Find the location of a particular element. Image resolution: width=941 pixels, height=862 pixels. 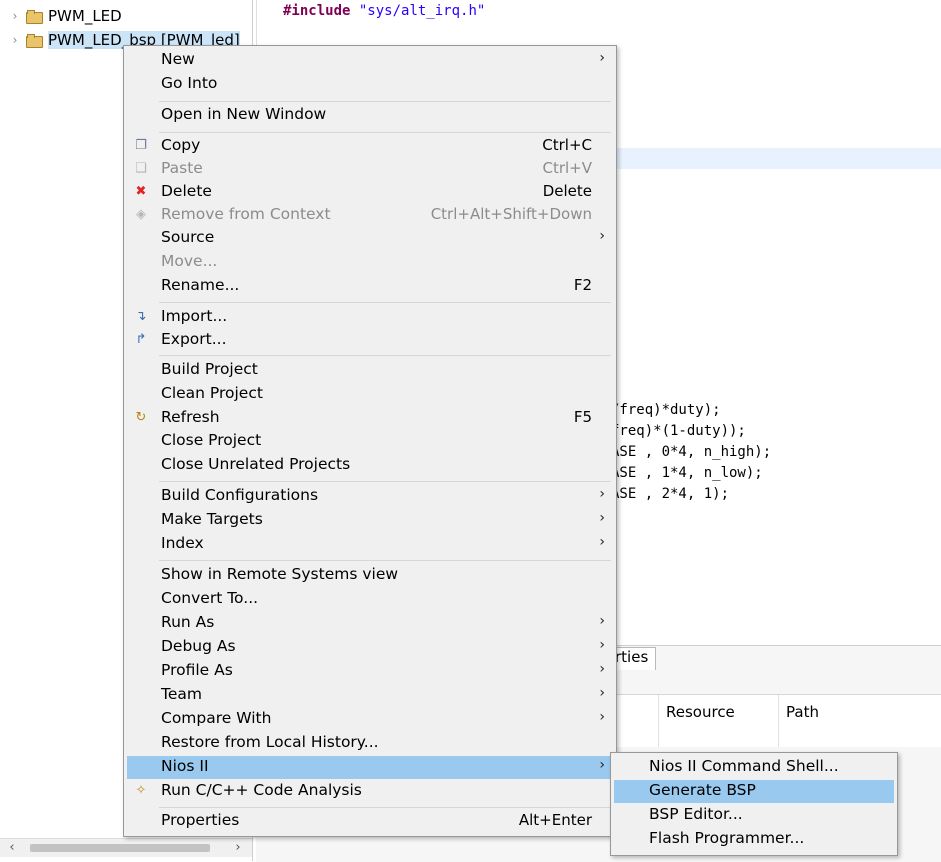

submenu-item-label: Generate BSP is located at coordinates (702, 790).